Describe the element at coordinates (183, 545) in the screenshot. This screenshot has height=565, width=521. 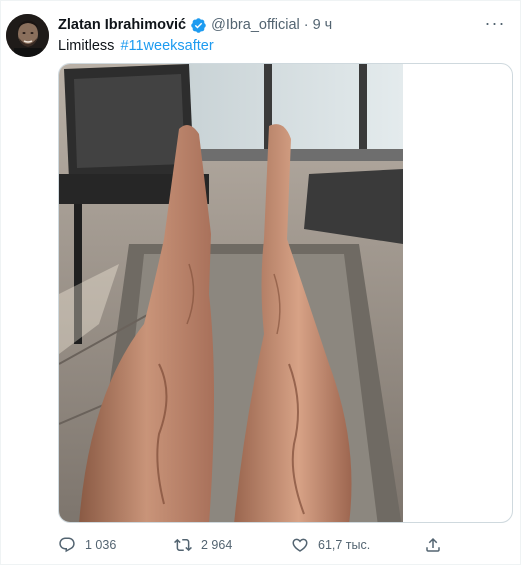
I see `retweet-icon` at that location.